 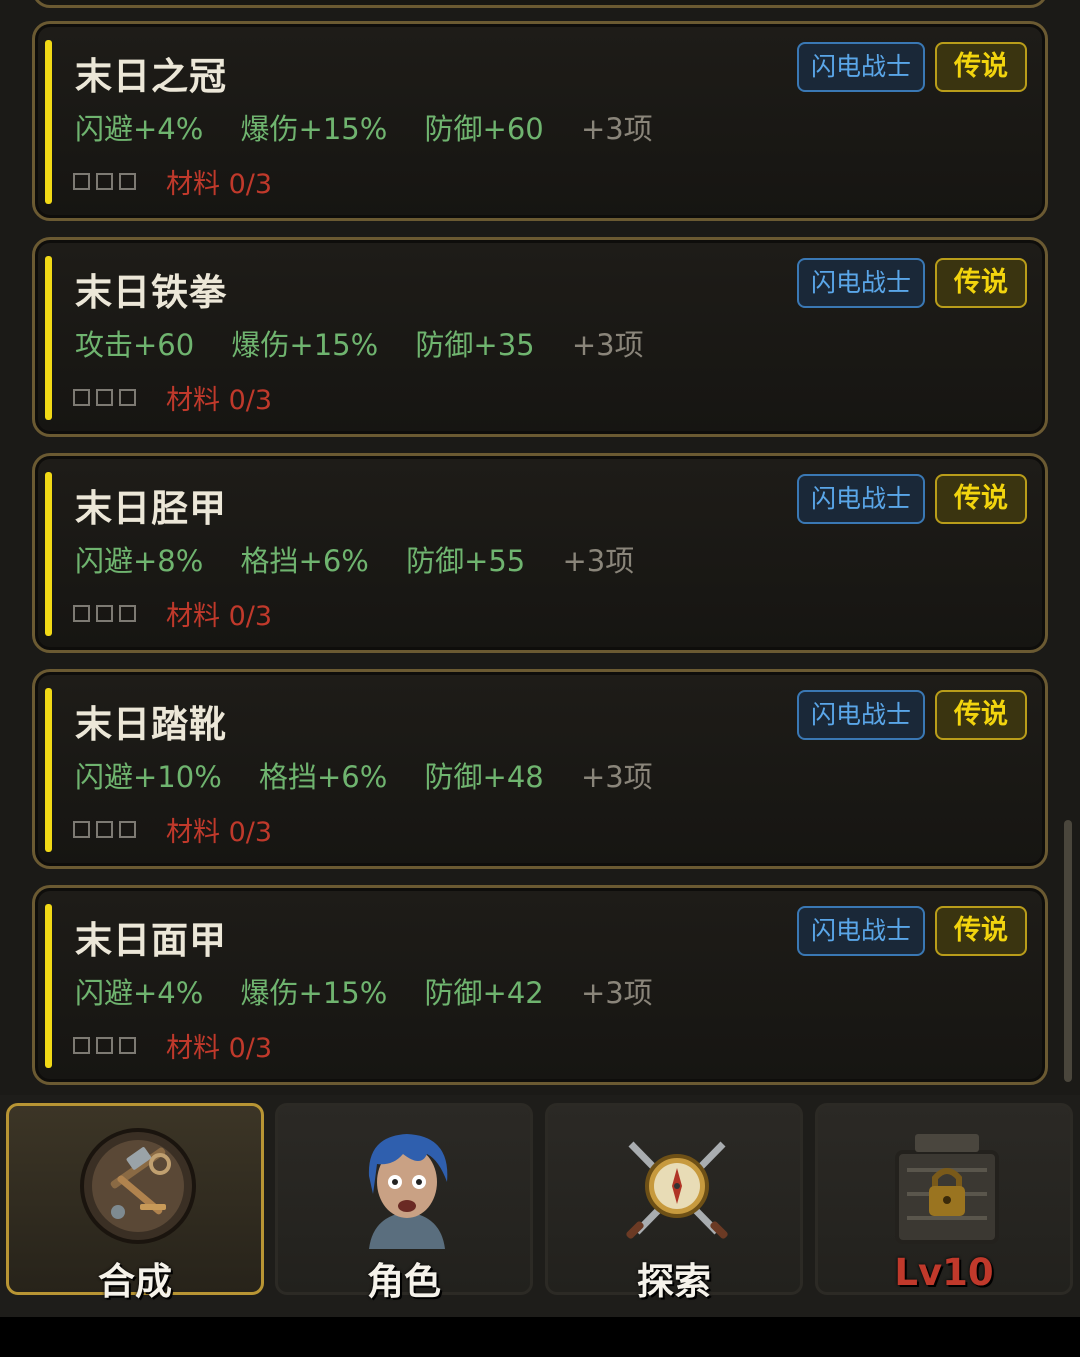 I want to click on system-nav-bar, so click(x=540, y=1337).